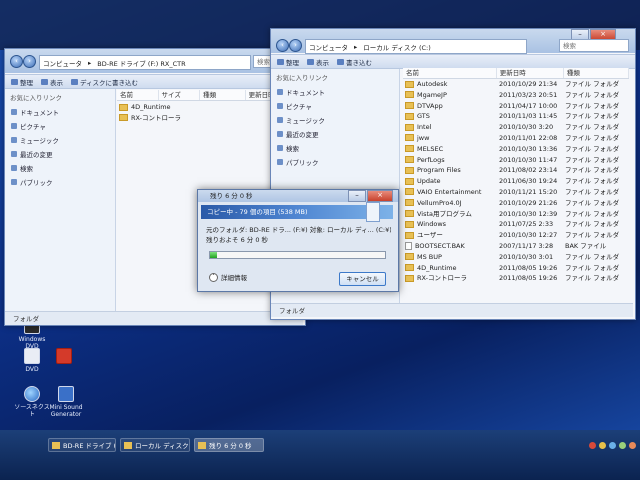 The height and width of the screenshot is (480, 640). I want to click on file-name: BOOTSECT.BAK, so click(440, 245).